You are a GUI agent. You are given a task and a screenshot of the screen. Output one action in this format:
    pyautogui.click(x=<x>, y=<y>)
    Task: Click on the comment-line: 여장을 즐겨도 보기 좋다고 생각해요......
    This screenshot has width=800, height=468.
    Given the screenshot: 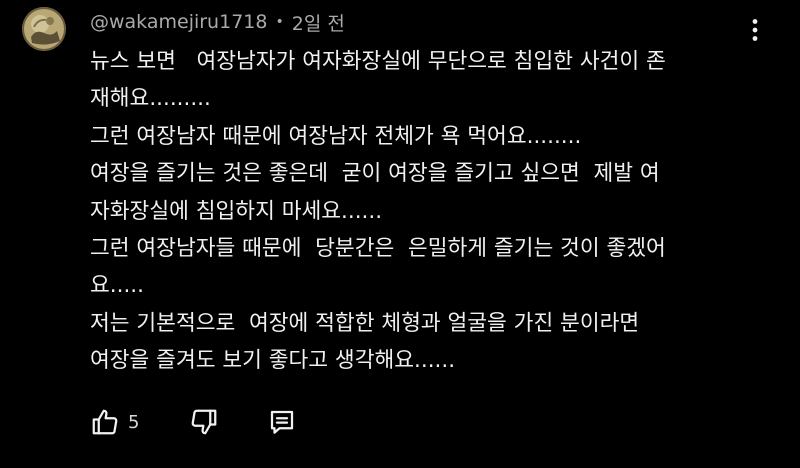 What is the action you would take?
    pyautogui.click(x=273, y=361)
    